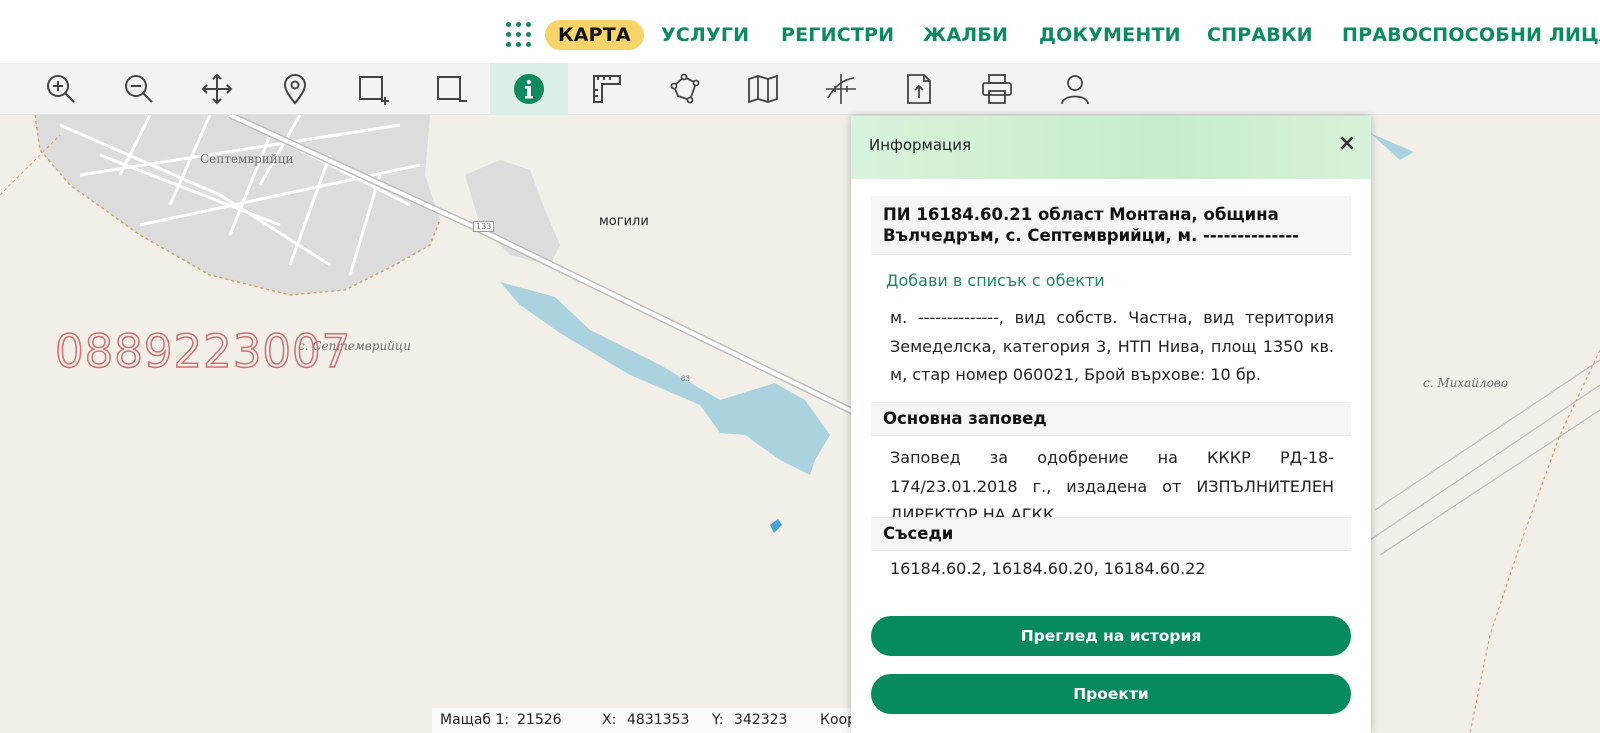 The height and width of the screenshot is (733, 1600). What do you see at coordinates (484, 226) in the screenshot?
I see `road-number-badge: 133` at bounding box center [484, 226].